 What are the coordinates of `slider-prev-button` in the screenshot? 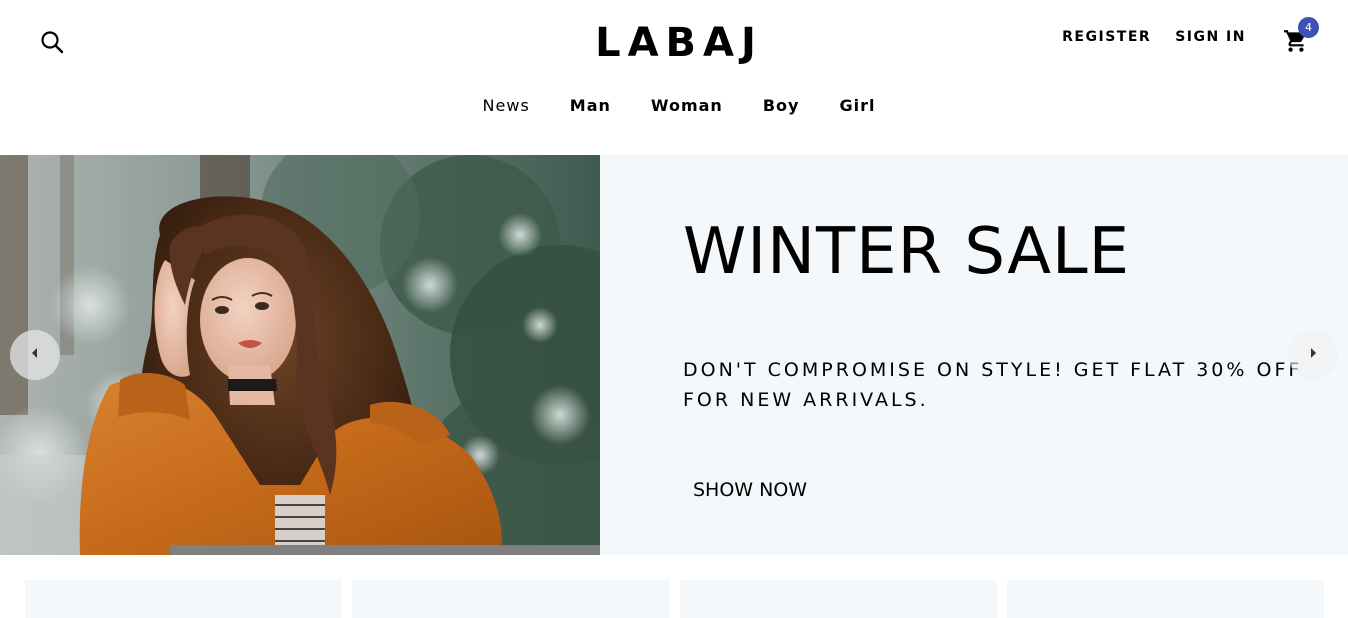 It's located at (35, 355).